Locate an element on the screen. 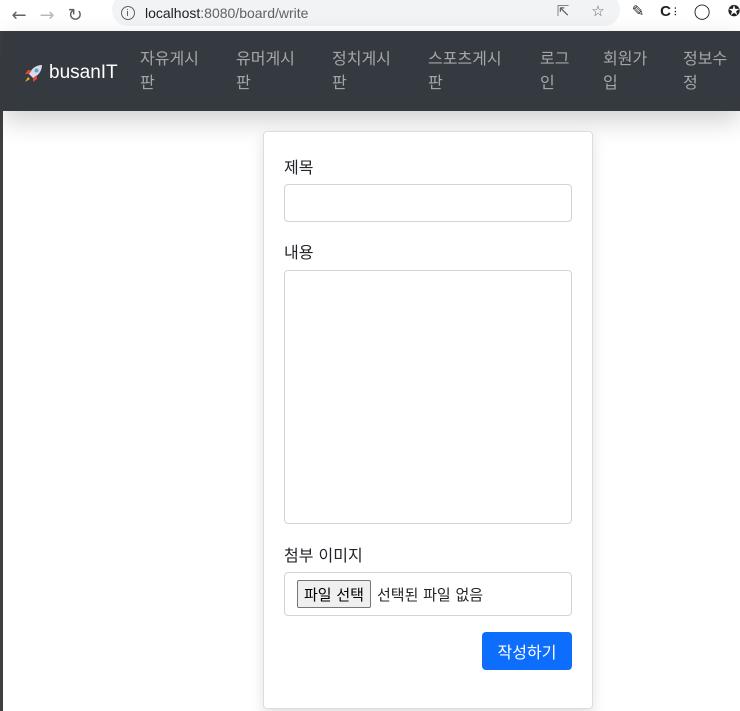 The height and width of the screenshot is (711, 740). back-icon: ← is located at coordinates (19, 16).